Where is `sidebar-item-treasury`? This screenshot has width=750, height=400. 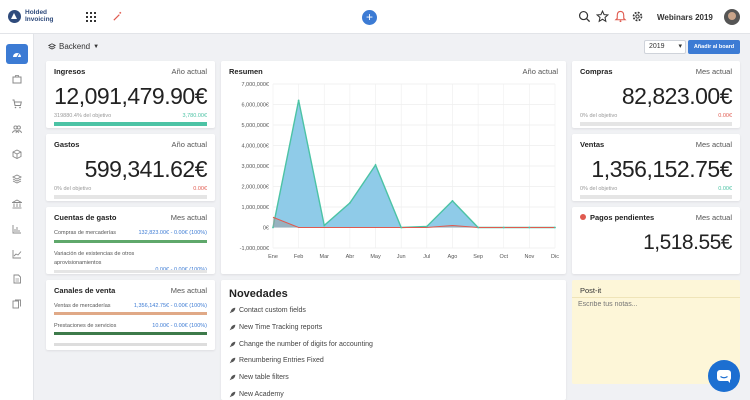
sidebar-item-treasury is located at coordinates (17, 204).